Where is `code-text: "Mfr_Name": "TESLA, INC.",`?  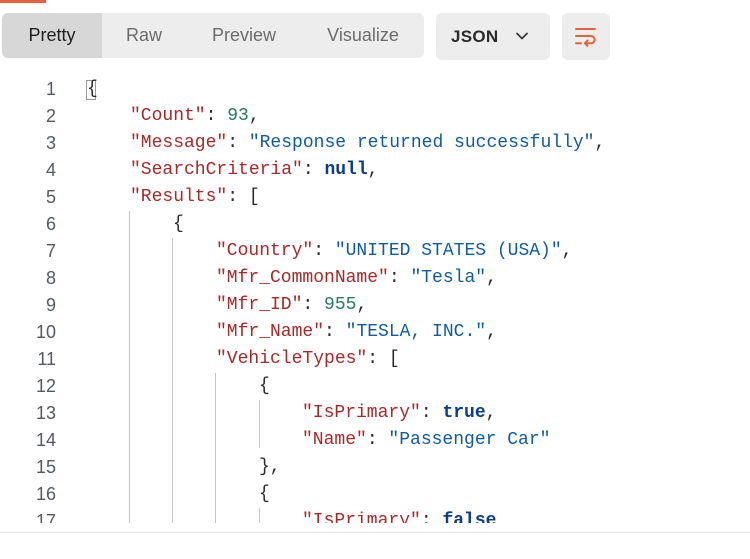
code-text: "Mfr_Name": "TESLA, INC.", is located at coordinates (356, 332).